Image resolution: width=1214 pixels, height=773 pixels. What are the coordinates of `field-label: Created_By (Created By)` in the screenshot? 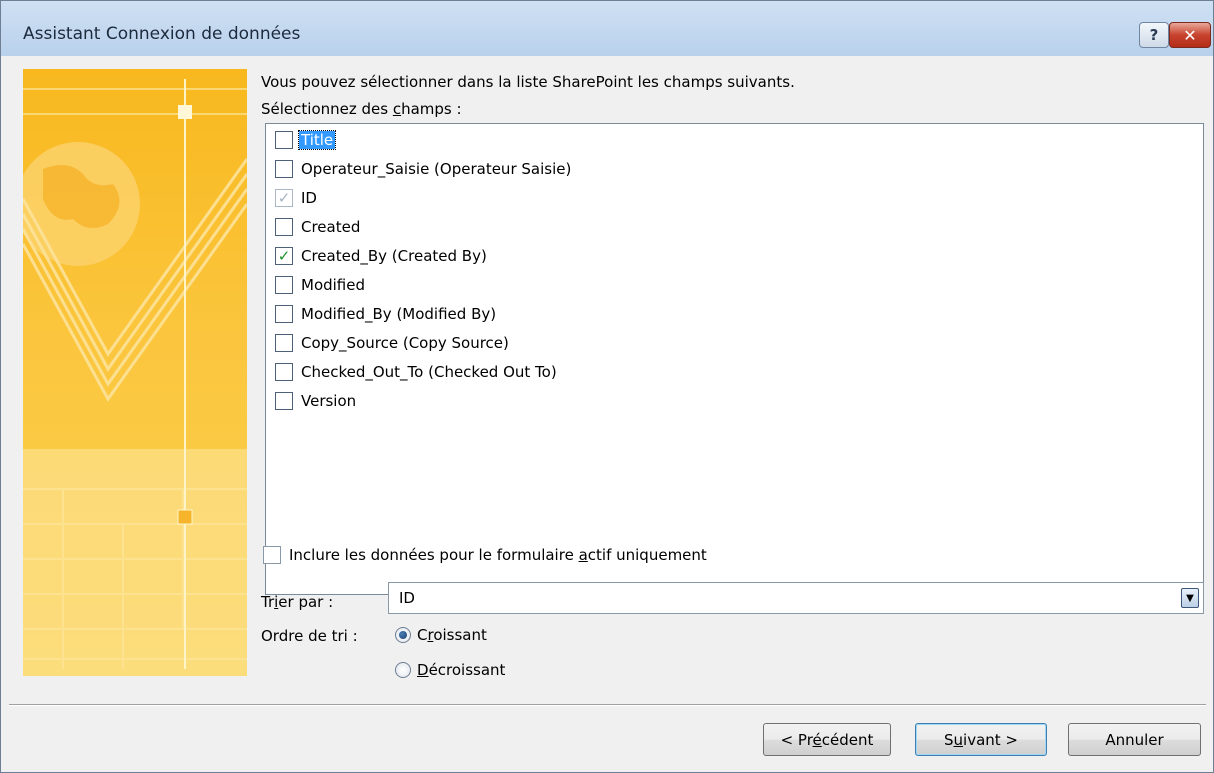 It's located at (394, 256).